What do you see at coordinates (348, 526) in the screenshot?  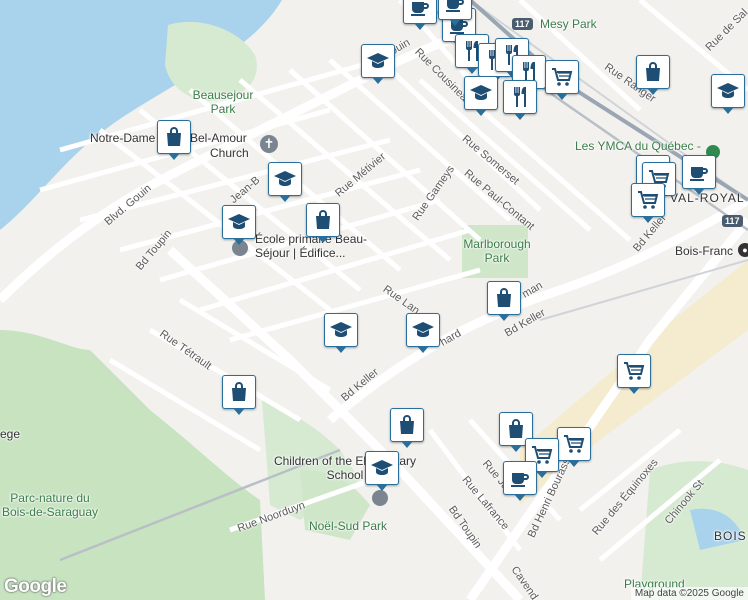 I see `place-noel-sud-park: Noël-Sud Park` at bounding box center [348, 526].